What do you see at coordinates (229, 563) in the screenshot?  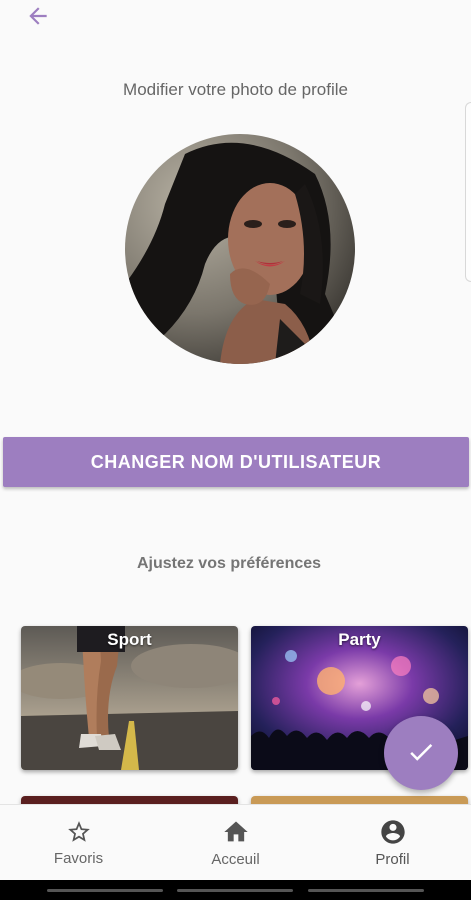 I see `preferences-title: Ajustez vos préférences` at bounding box center [229, 563].